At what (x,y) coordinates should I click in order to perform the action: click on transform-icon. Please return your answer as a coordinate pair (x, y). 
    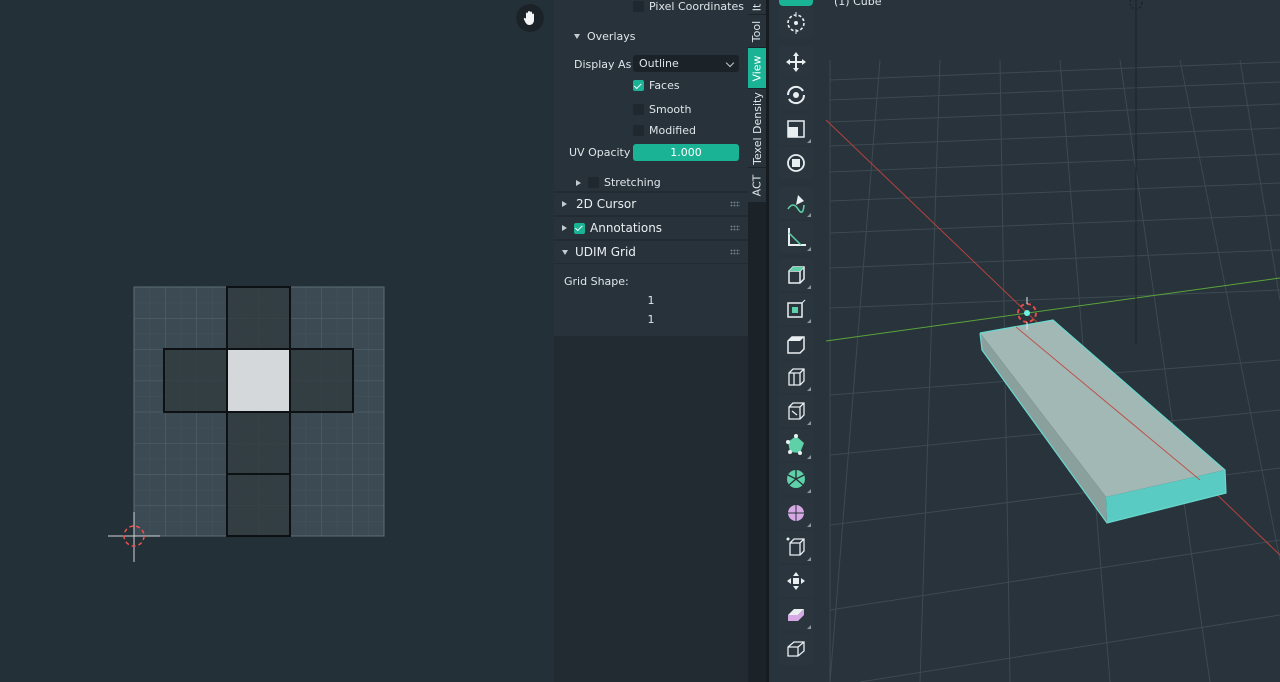
    Looking at the image, I should click on (796, 163).